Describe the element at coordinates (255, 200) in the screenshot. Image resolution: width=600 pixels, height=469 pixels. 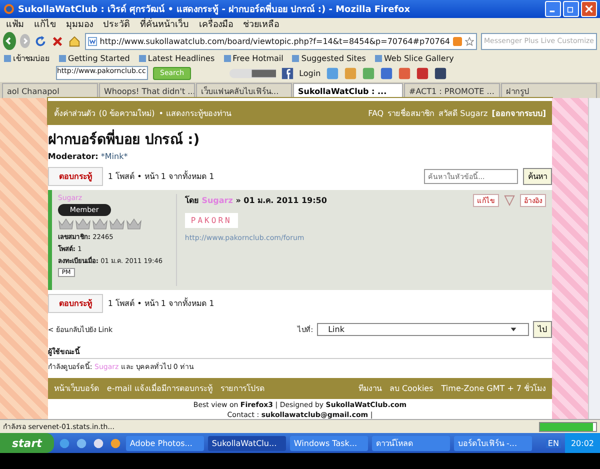
I see `post-author-date: โดย Sugarz » 01 ม.ค. 2011 19:50` at that location.